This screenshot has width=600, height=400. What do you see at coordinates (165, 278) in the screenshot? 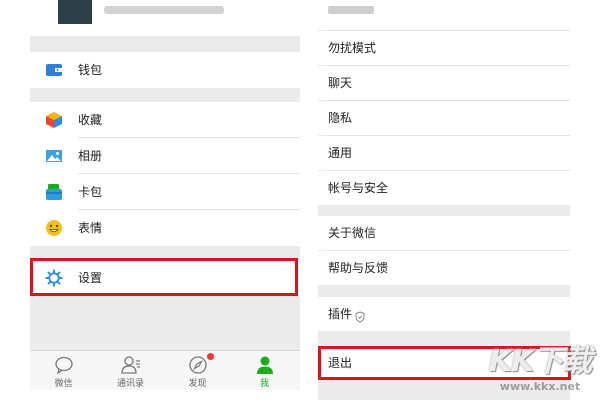
I see `menu-item-settings: 设置` at bounding box center [165, 278].